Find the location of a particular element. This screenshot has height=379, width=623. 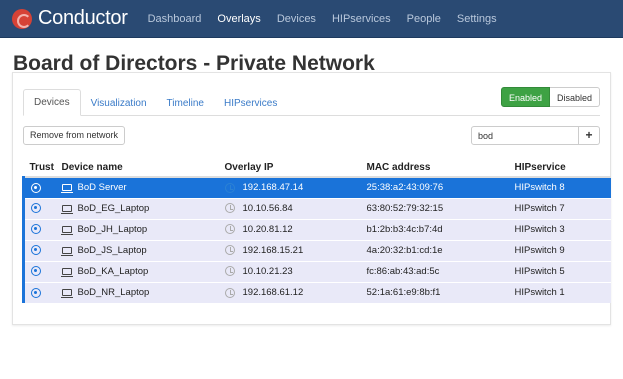

overlay-ip: 192.168.47.14 is located at coordinates (273, 188).